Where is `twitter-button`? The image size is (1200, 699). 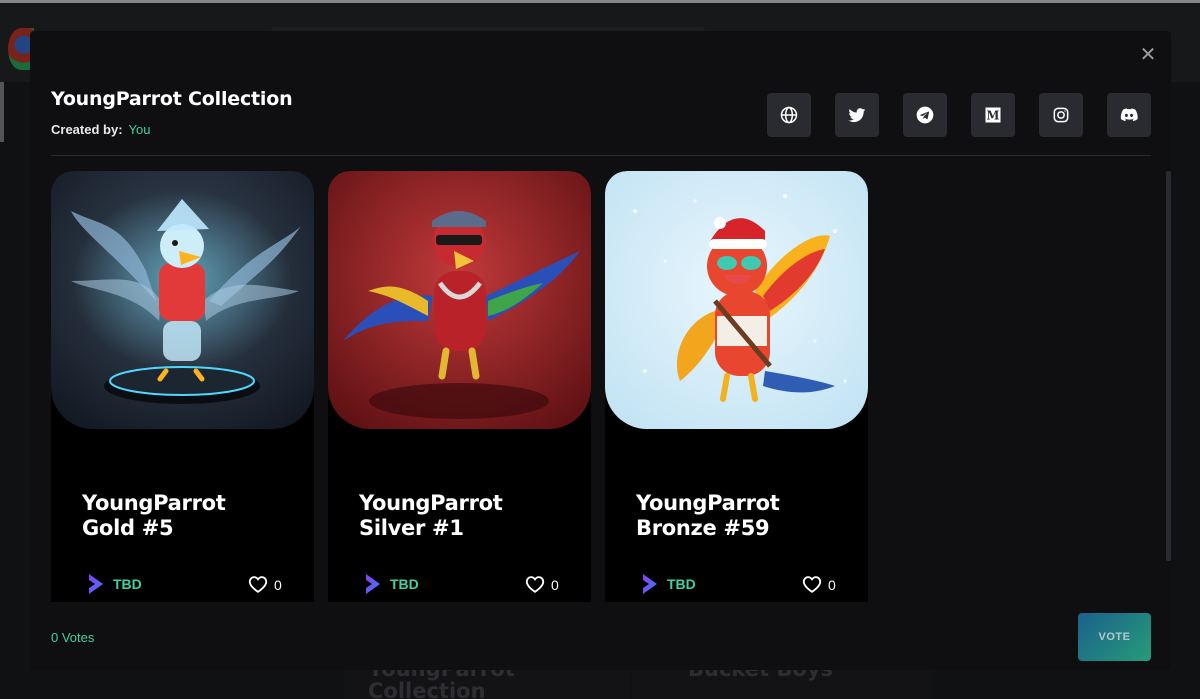
twitter-button is located at coordinates (857, 115).